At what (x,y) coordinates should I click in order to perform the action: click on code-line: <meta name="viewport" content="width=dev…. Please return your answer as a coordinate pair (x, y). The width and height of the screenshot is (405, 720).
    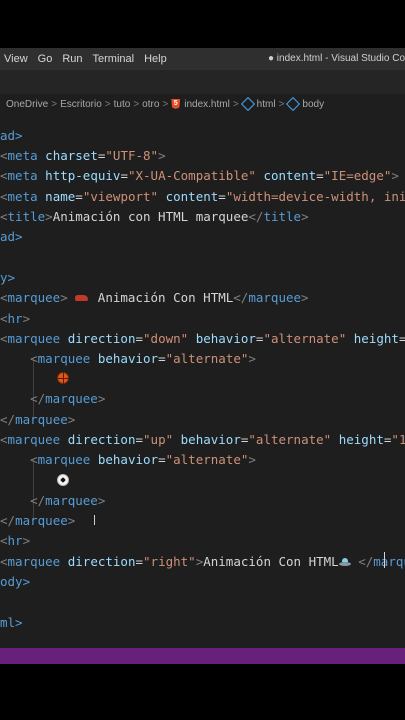
    Looking at the image, I should click on (202, 197).